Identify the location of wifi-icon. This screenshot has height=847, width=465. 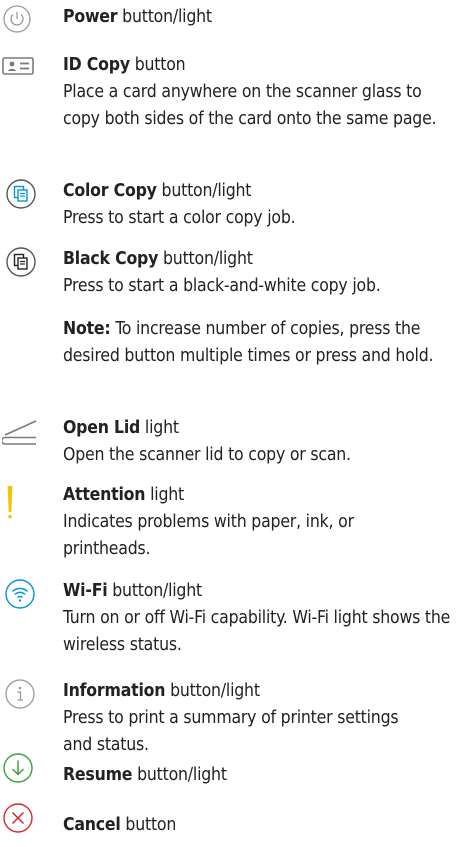
(24, 596).